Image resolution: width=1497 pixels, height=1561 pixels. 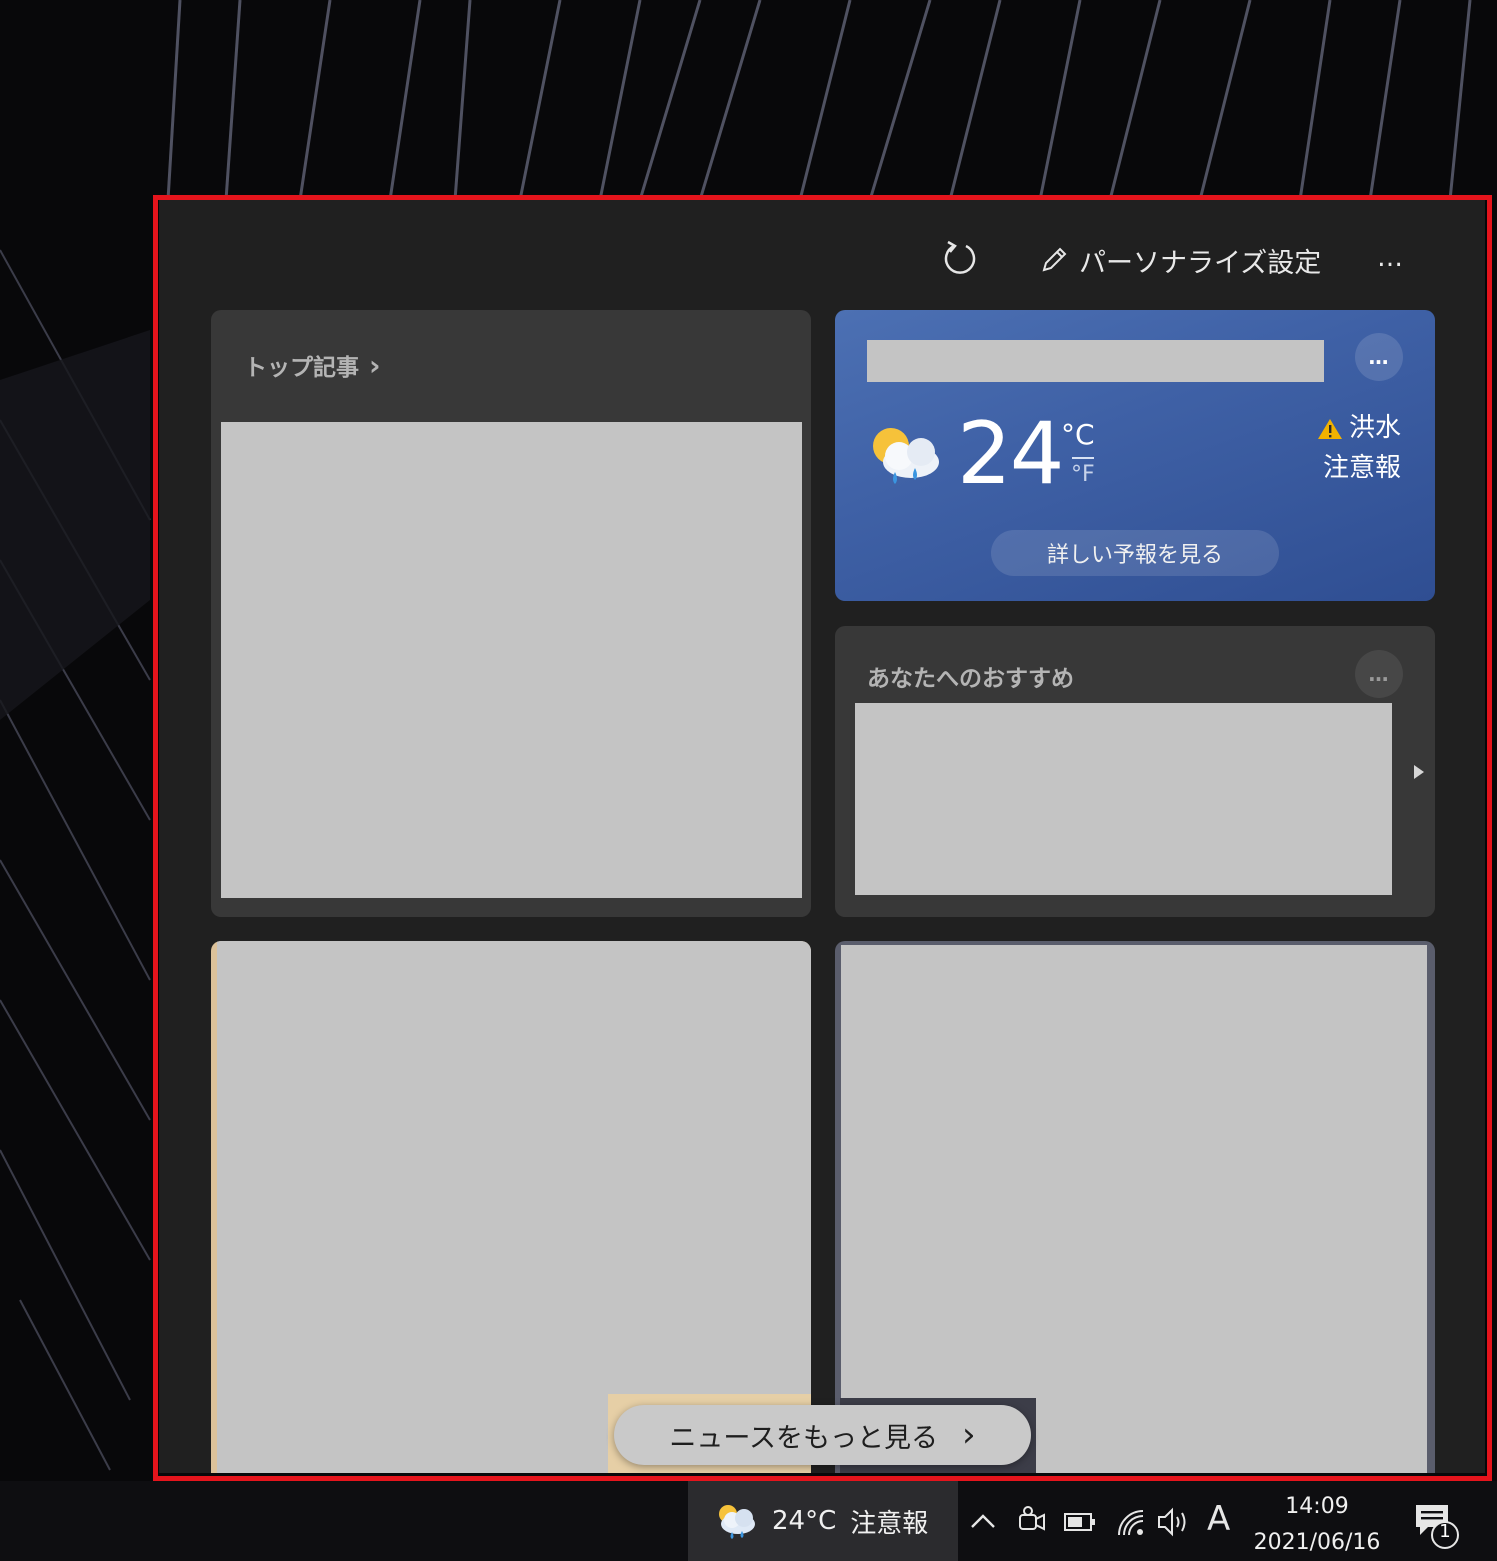 I want to click on detailed-forecast-label: 詳しい予報を見る, so click(x=1134, y=555).